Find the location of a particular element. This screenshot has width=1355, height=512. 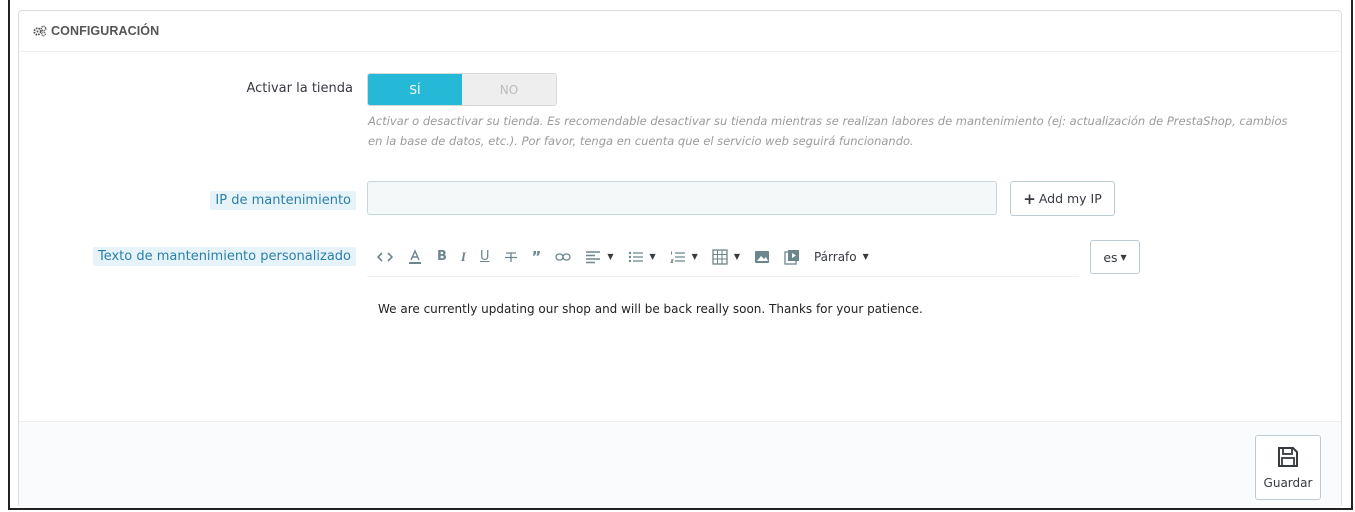

paragraph-format-label: Párrafo is located at coordinates (835, 256).